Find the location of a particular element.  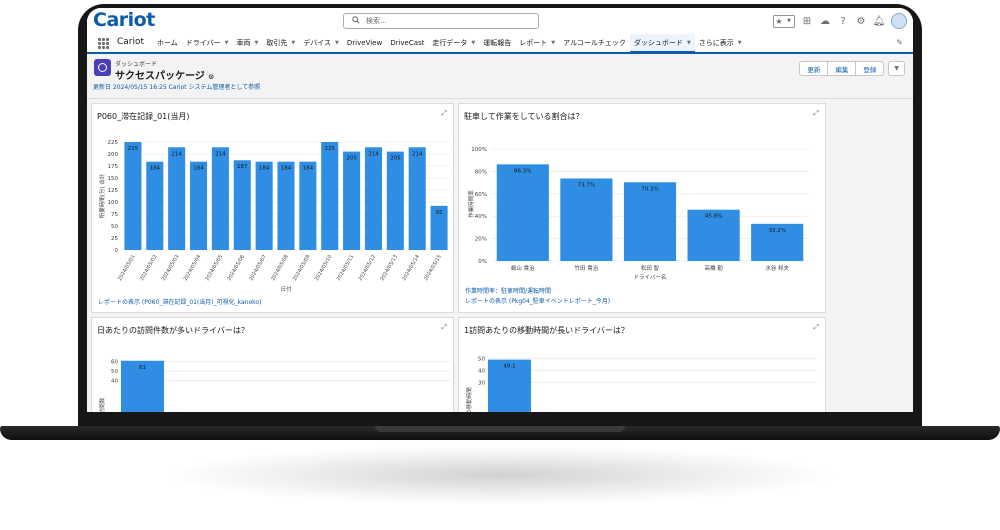

dashboard-title: サクセスパッケージ ⊙ is located at coordinates (164, 74).